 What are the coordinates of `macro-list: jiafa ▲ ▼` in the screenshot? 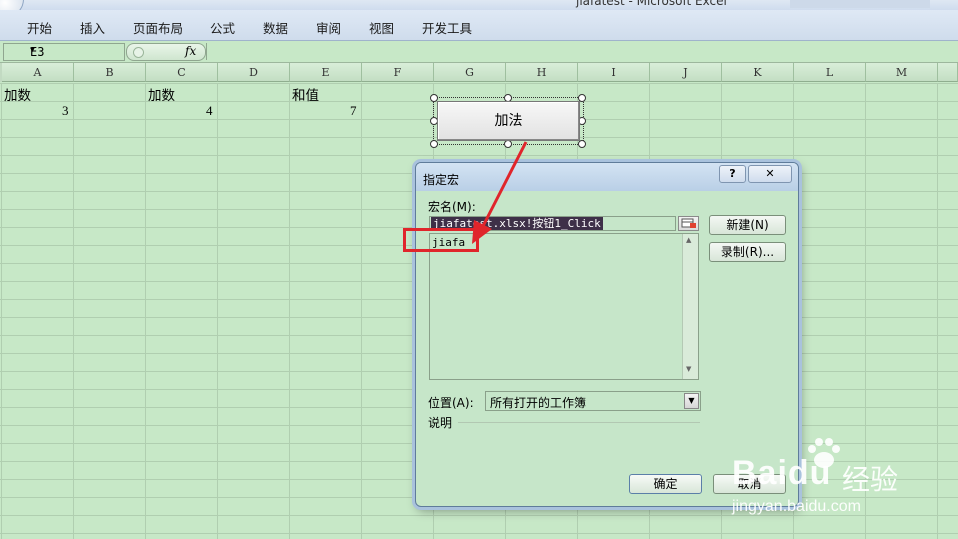 It's located at (564, 306).